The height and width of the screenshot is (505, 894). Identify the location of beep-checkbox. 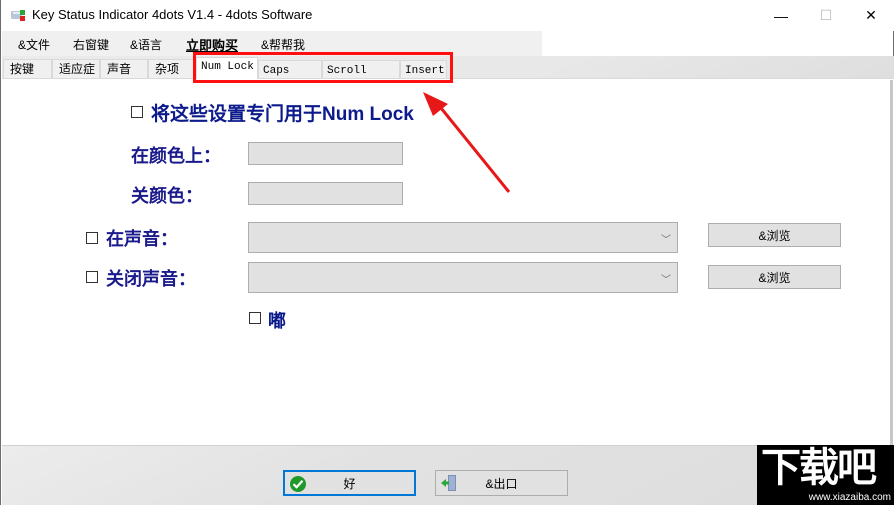
(255, 318).